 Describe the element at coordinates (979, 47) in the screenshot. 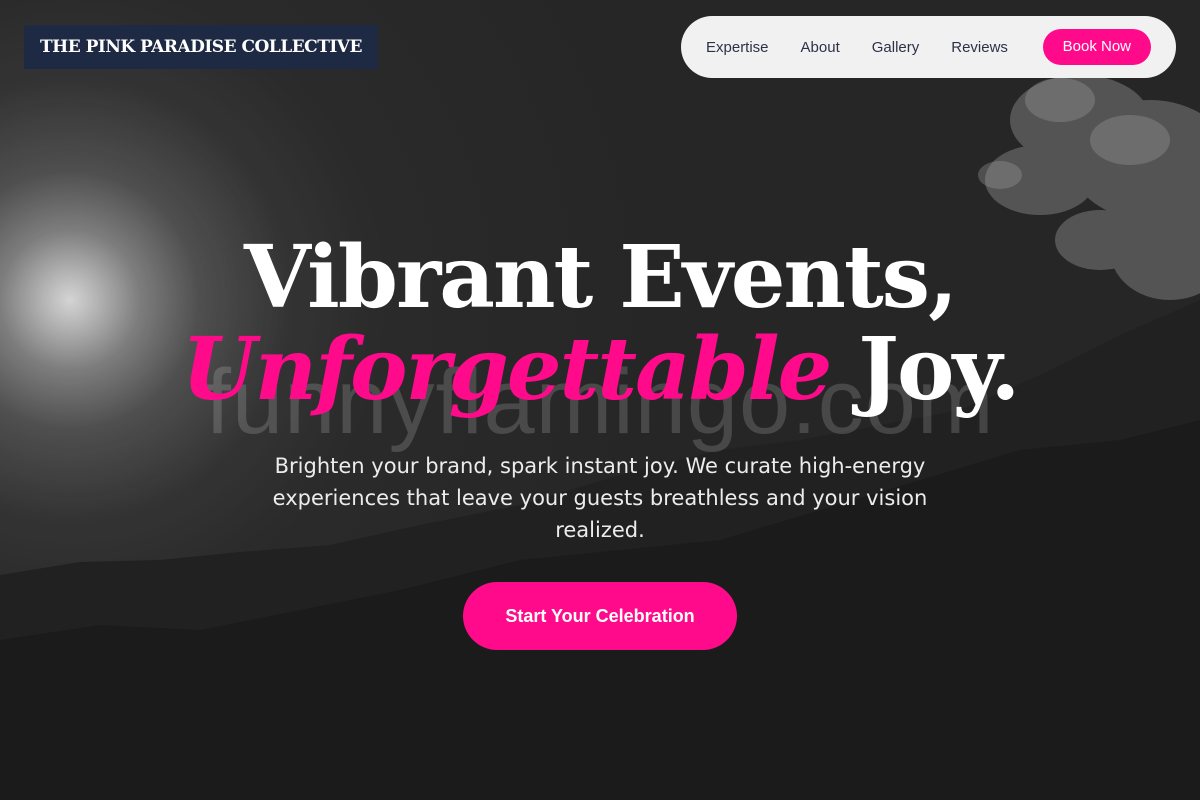

I see `nav-link-reviews: Reviews` at that location.